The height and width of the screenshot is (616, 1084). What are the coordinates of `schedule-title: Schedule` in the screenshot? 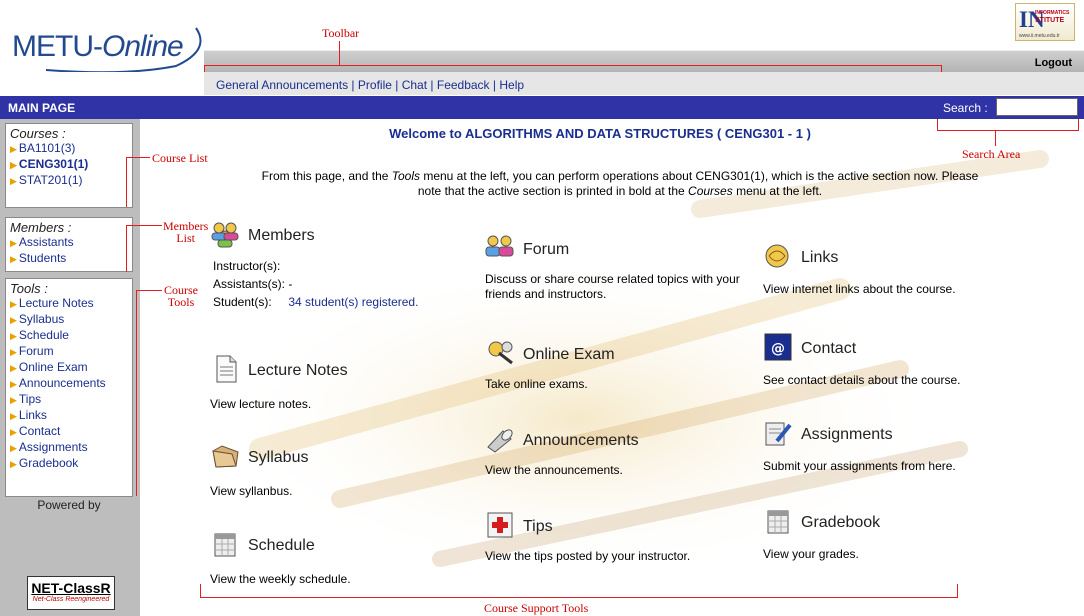 It's located at (281, 546).